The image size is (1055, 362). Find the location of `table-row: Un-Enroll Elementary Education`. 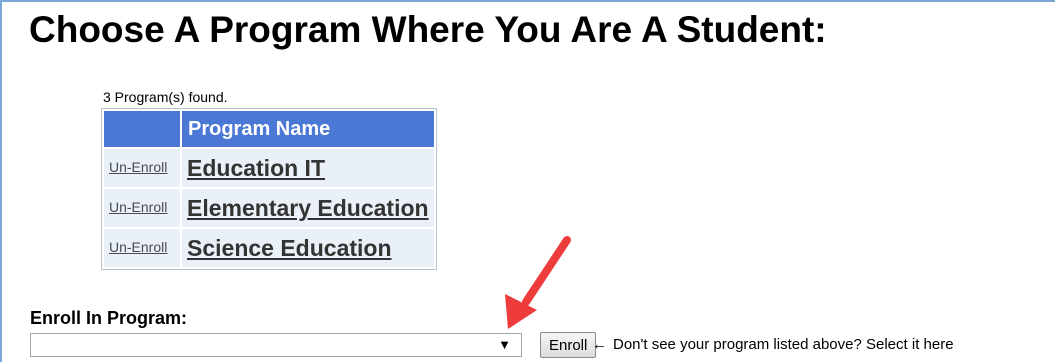

table-row: Un-Enroll Elementary Education is located at coordinates (269, 208).